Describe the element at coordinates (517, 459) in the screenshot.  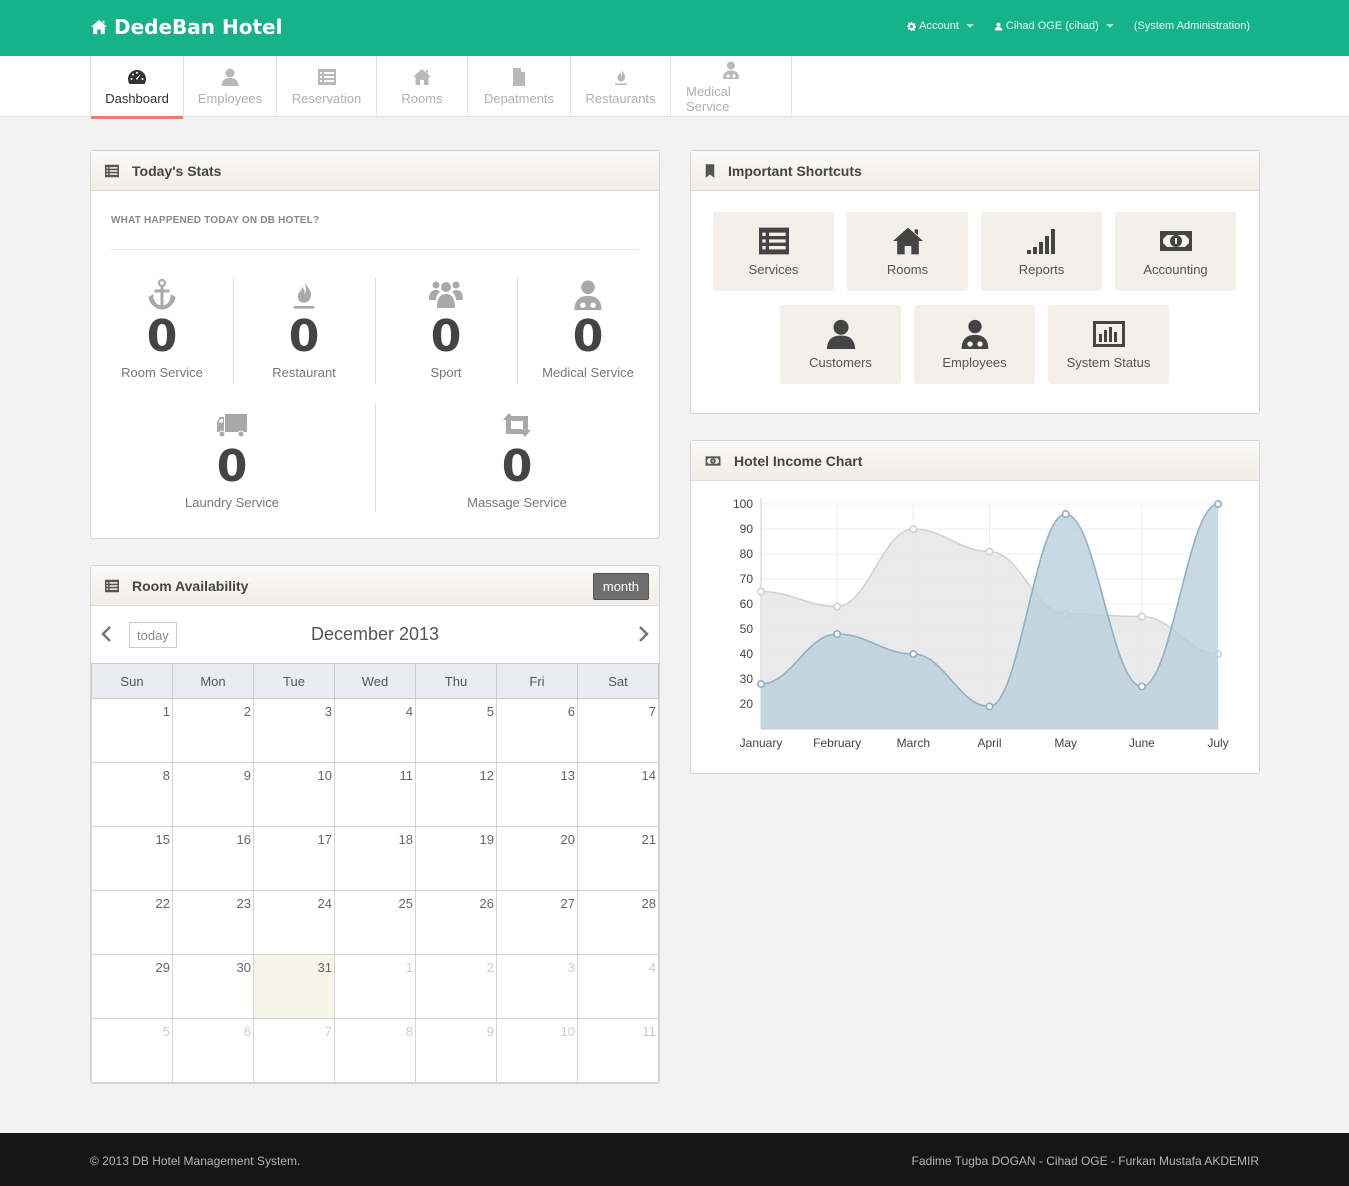
I see `stat-massage-service: 0 Massage Service` at that location.